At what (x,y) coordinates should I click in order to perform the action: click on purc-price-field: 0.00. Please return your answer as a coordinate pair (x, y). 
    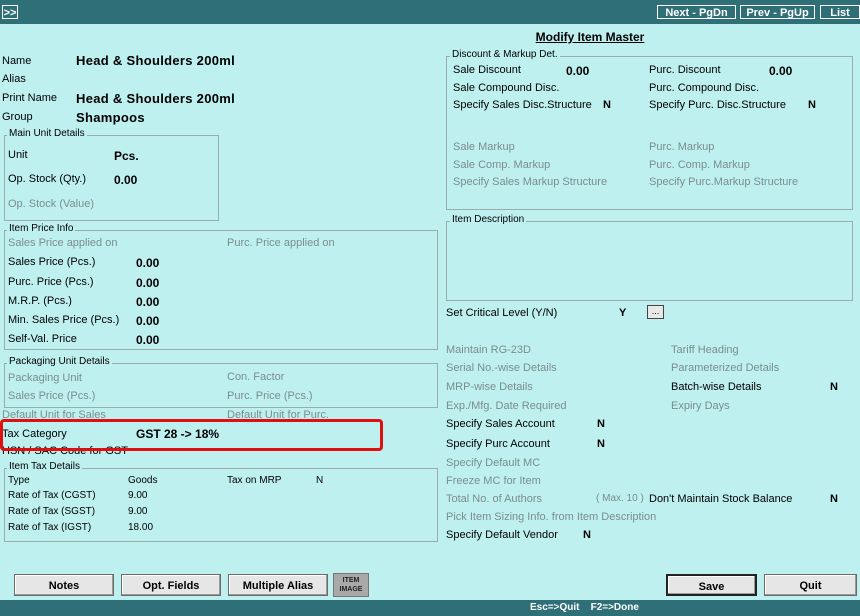
    Looking at the image, I should click on (147, 283).